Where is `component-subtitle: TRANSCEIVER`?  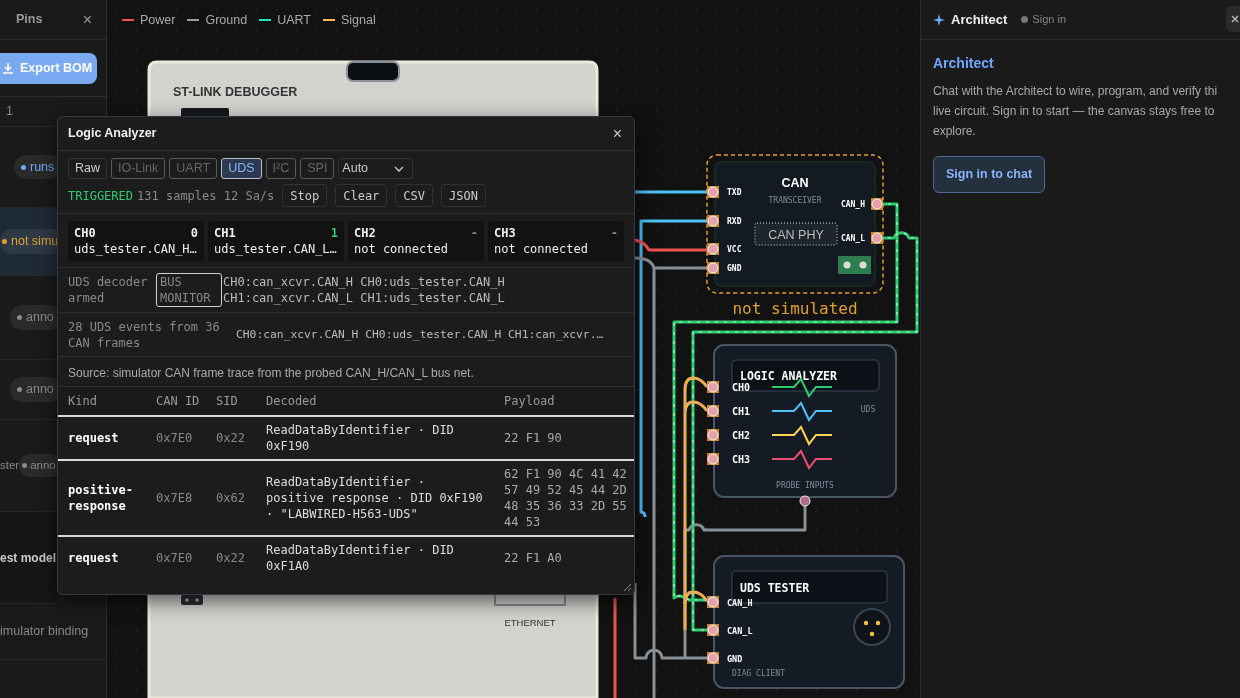
component-subtitle: TRANSCEIVER is located at coordinates (795, 200).